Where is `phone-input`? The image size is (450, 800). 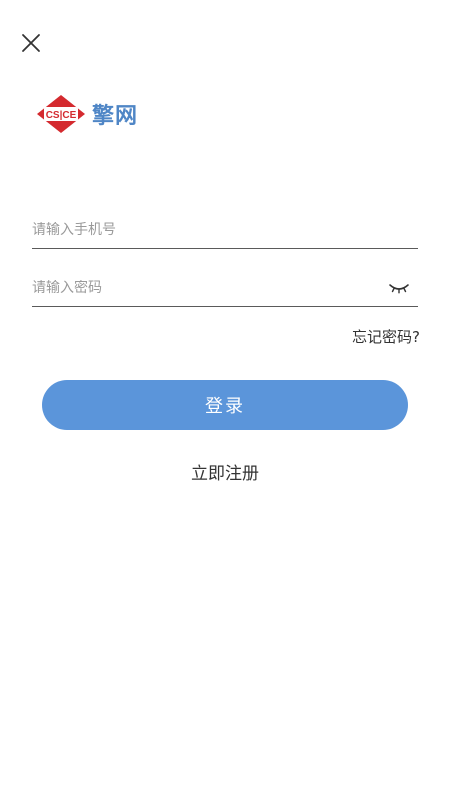 phone-input is located at coordinates (225, 230).